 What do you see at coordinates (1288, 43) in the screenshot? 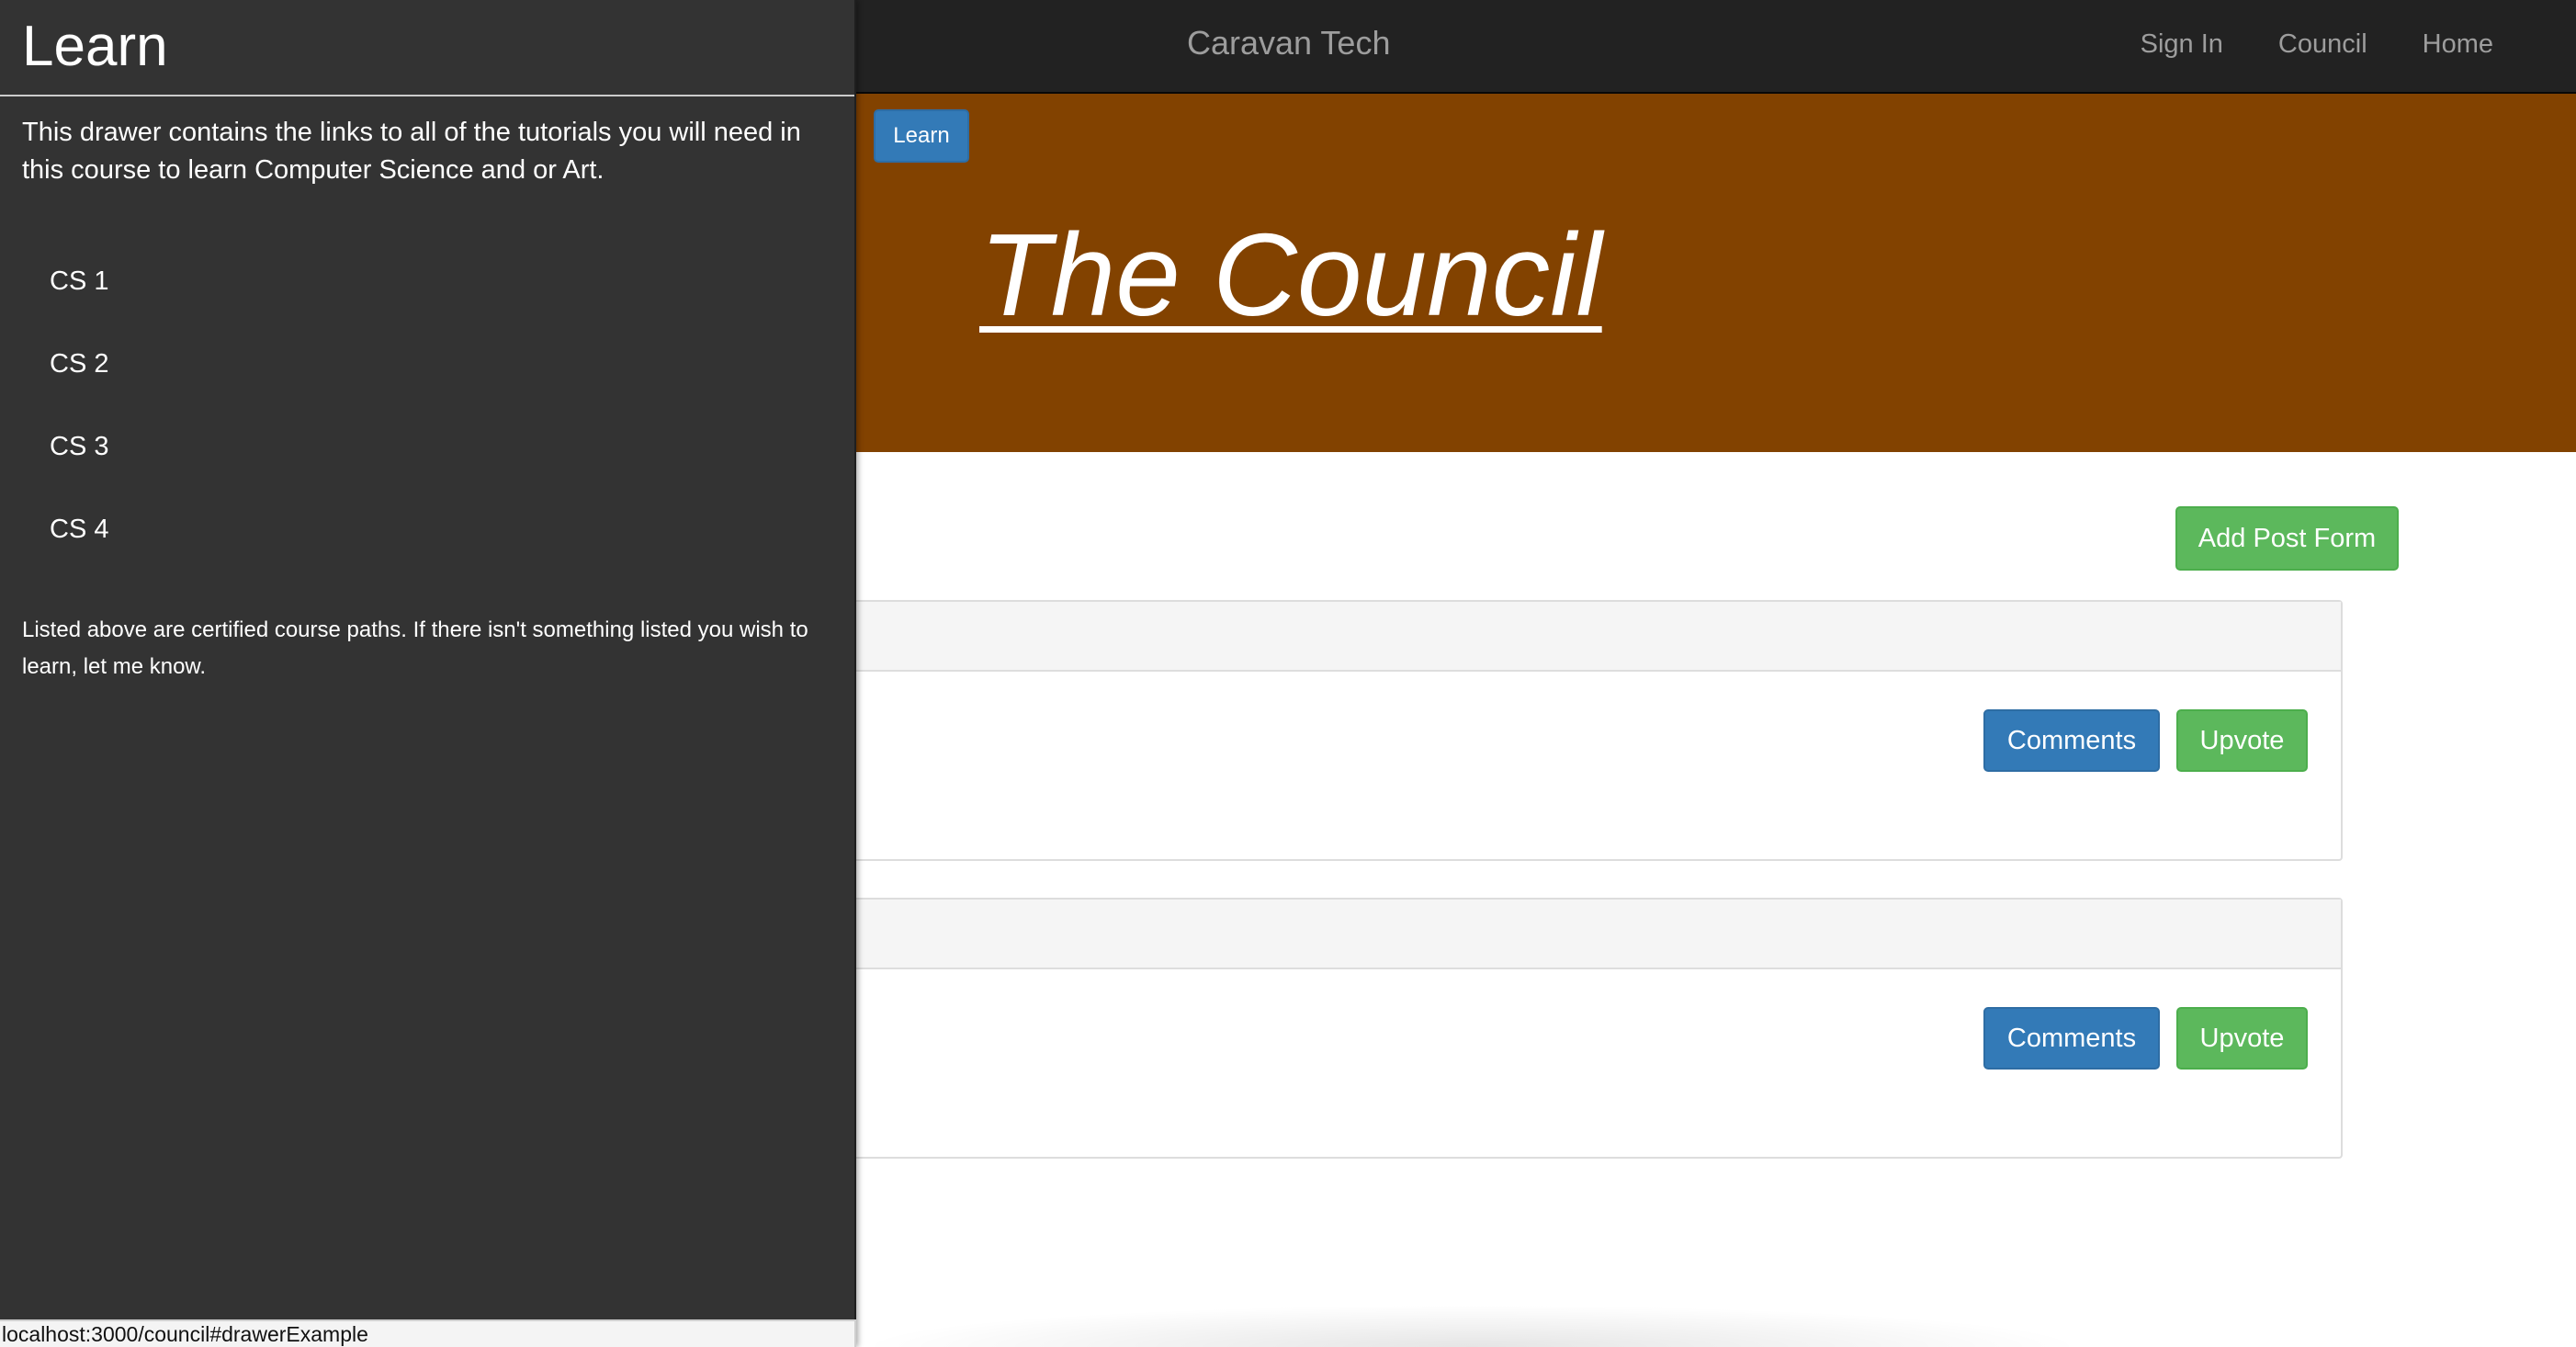
I see `navbar-brand: Caravan Tech` at bounding box center [1288, 43].